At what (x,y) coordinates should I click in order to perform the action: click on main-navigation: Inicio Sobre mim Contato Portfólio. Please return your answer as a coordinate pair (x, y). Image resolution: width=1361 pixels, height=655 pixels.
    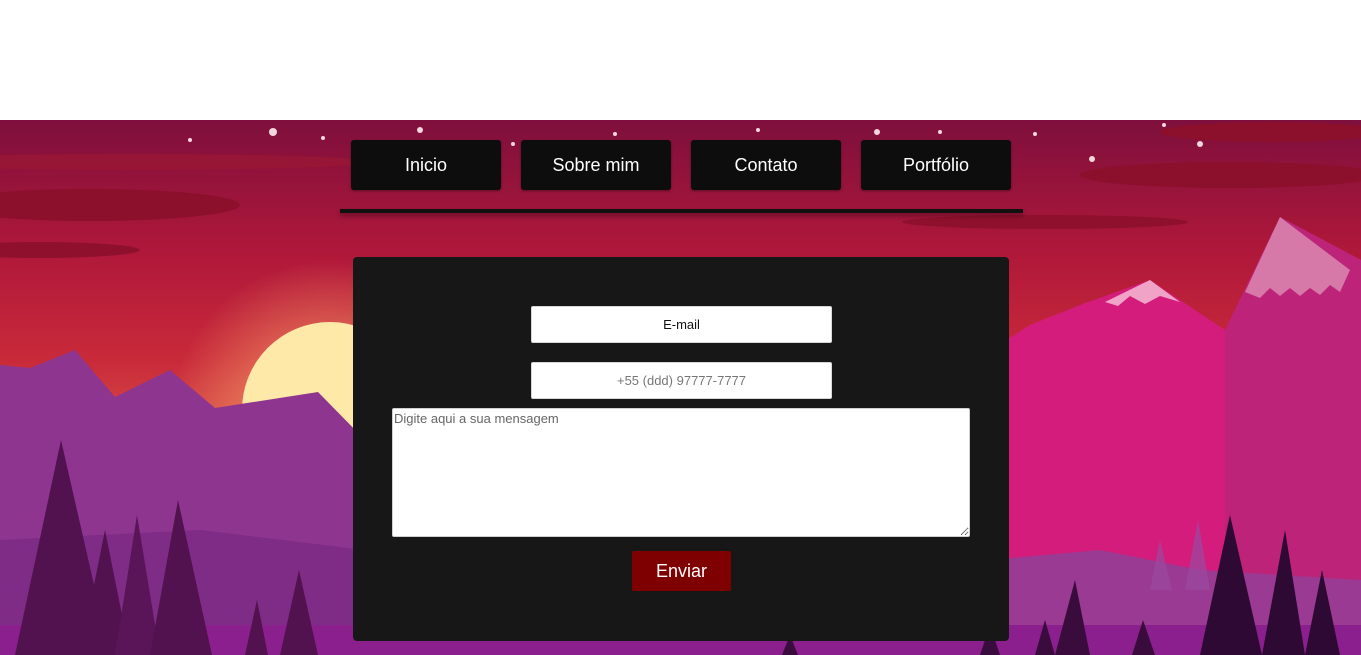
    Looking at the image, I should click on (681, 165).